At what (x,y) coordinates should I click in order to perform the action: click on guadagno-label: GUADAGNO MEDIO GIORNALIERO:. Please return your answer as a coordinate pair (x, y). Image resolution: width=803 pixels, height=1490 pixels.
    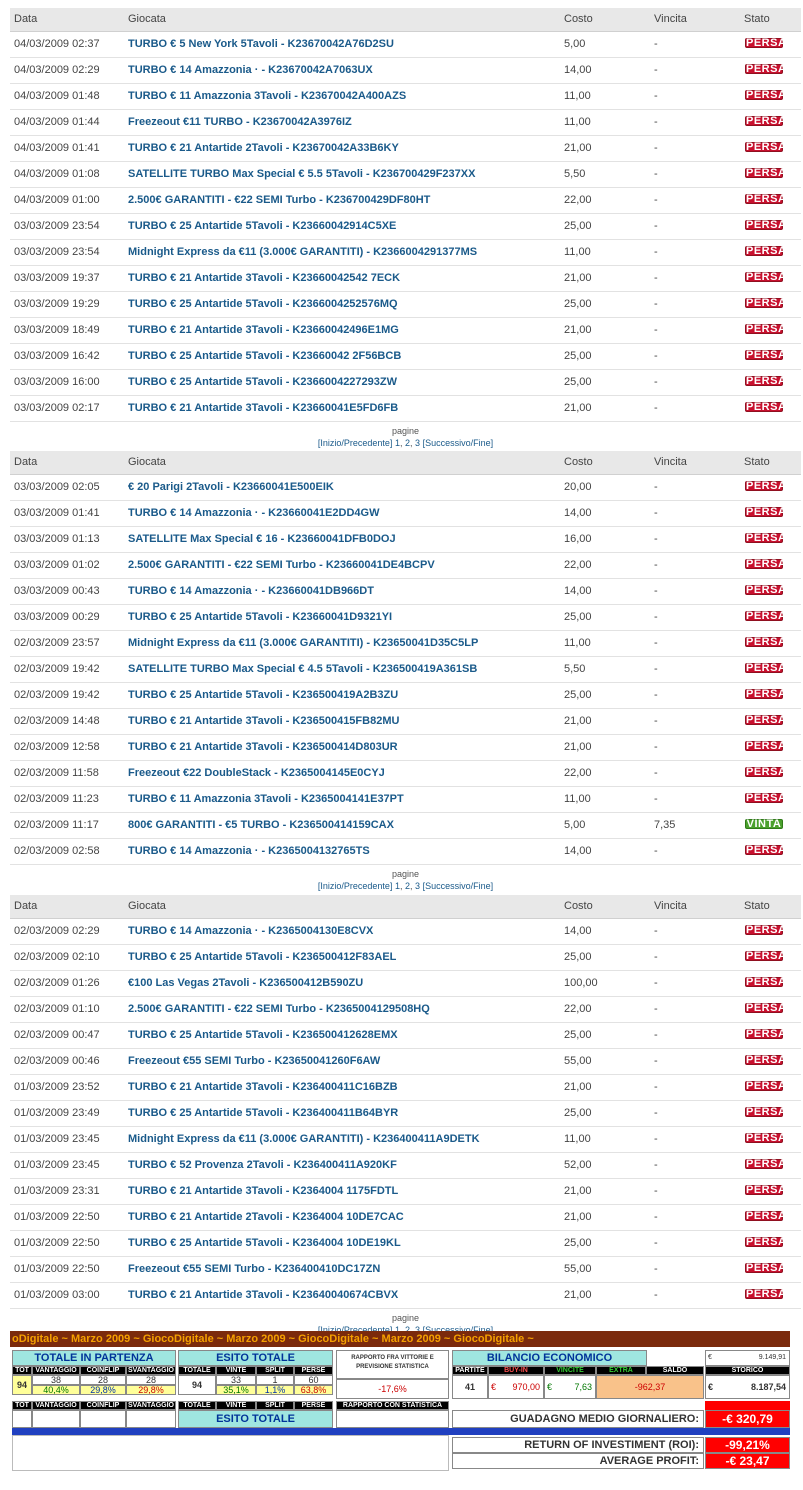
    Looking at the image, I should click on (578, 1419).